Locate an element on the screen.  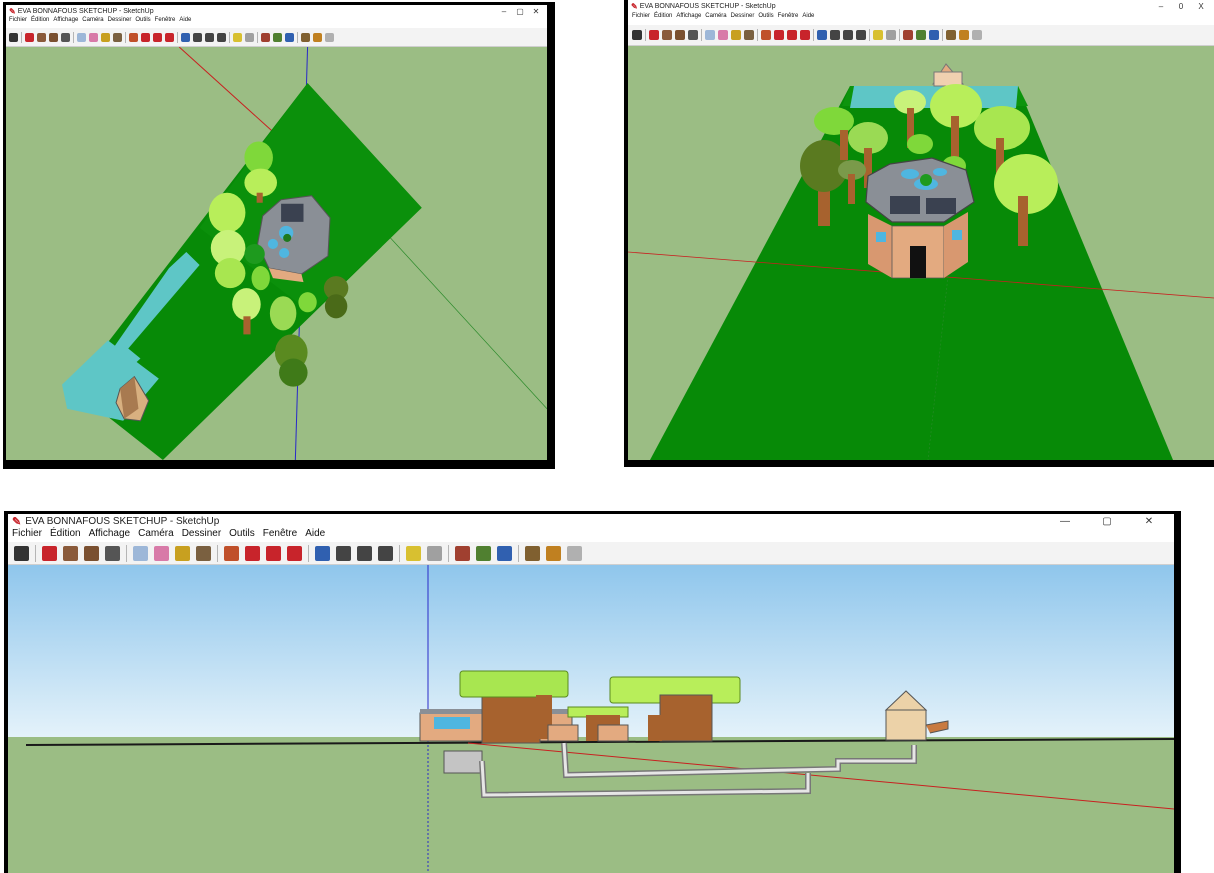
minimize-button: — is located at coordinates (1065, 521).